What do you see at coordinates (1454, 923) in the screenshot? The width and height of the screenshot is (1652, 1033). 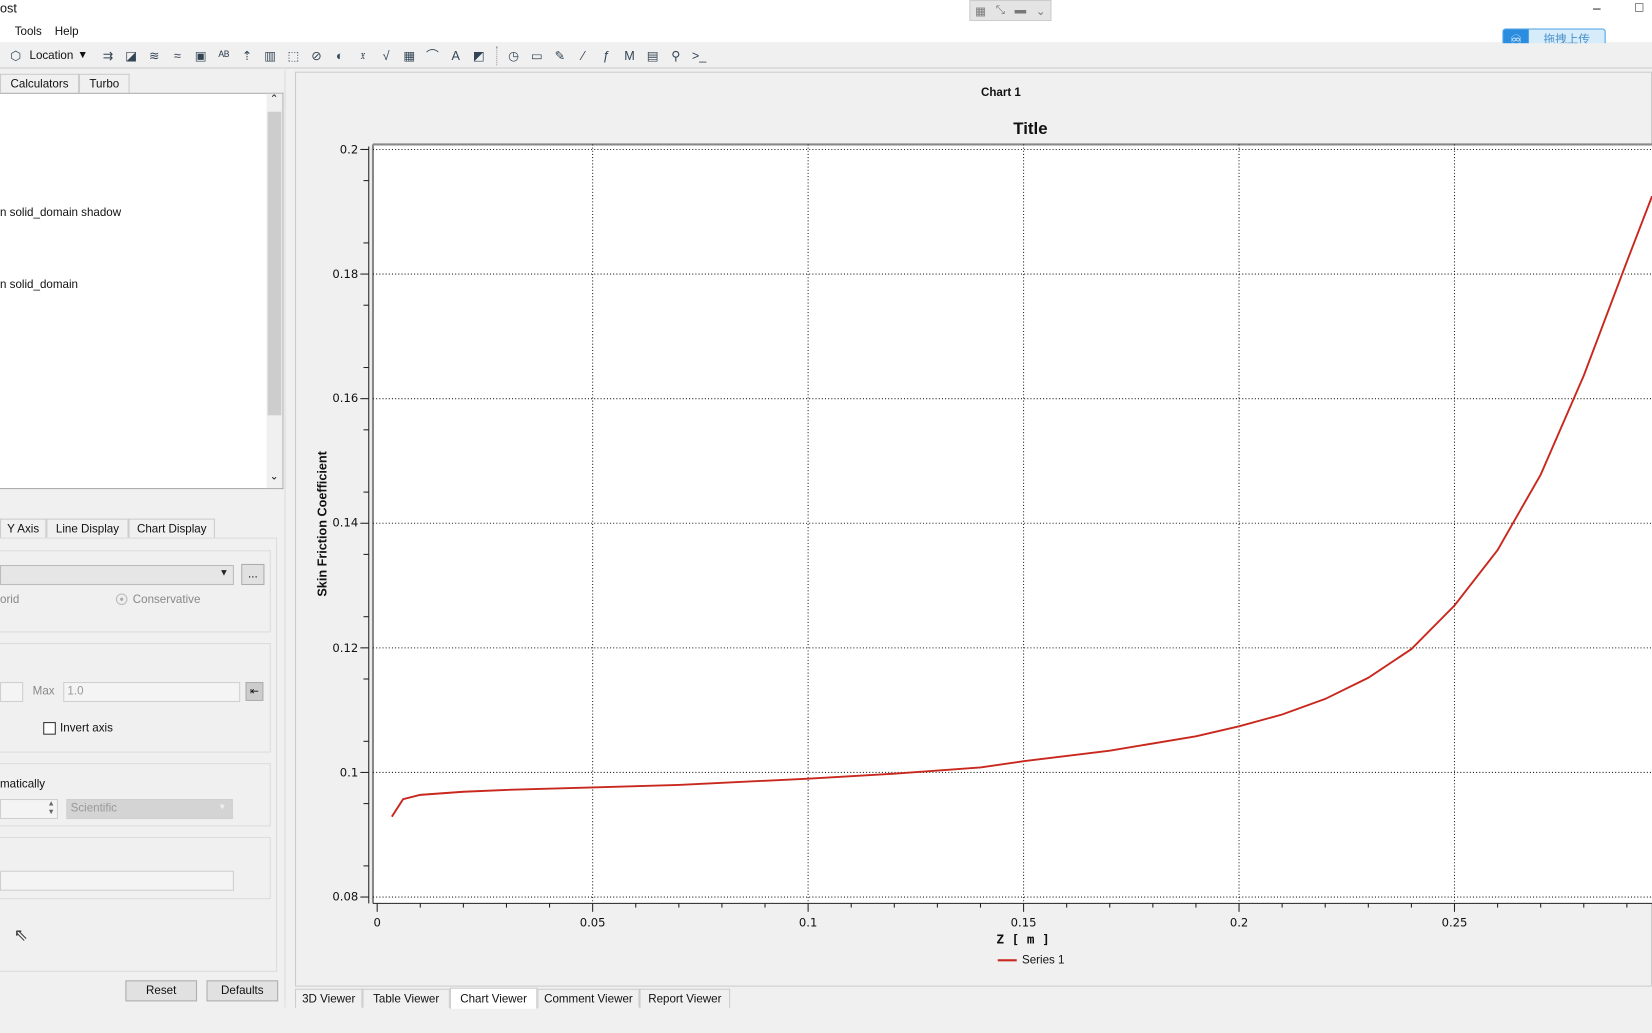 I see `x-tick-label: 0.25` at bounding box center [1454, 923].